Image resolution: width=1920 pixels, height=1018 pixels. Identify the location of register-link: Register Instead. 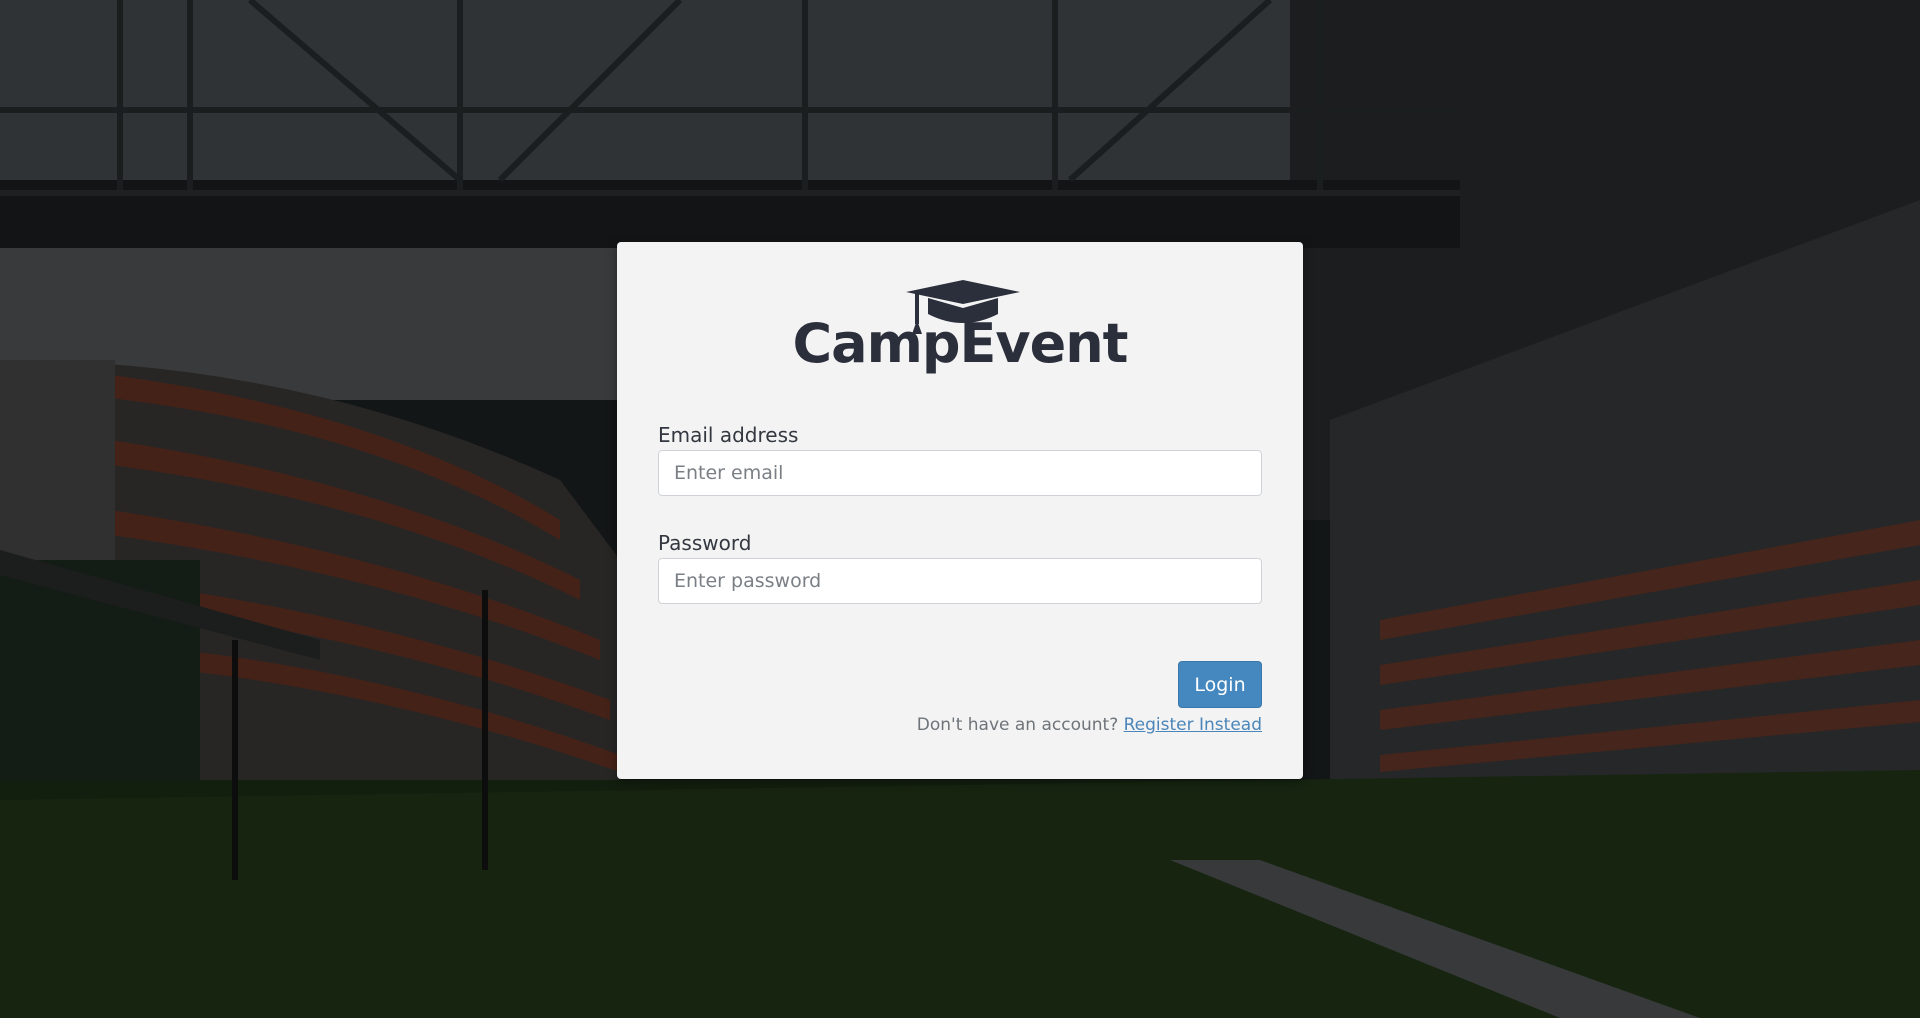
(1193, 725).